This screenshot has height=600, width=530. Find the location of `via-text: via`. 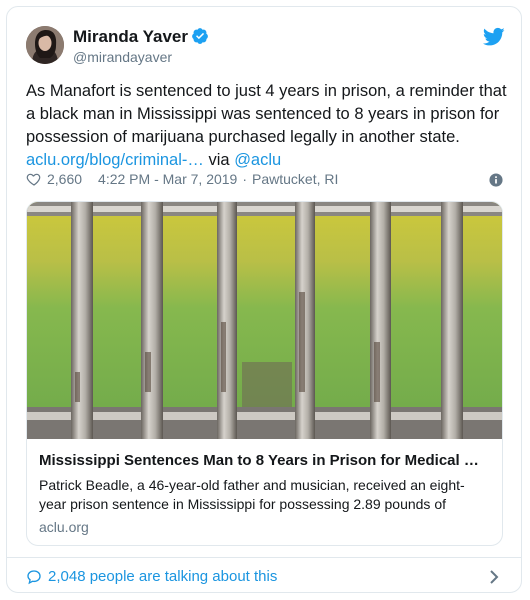

via-text: via is located at coordinates (219, 160).